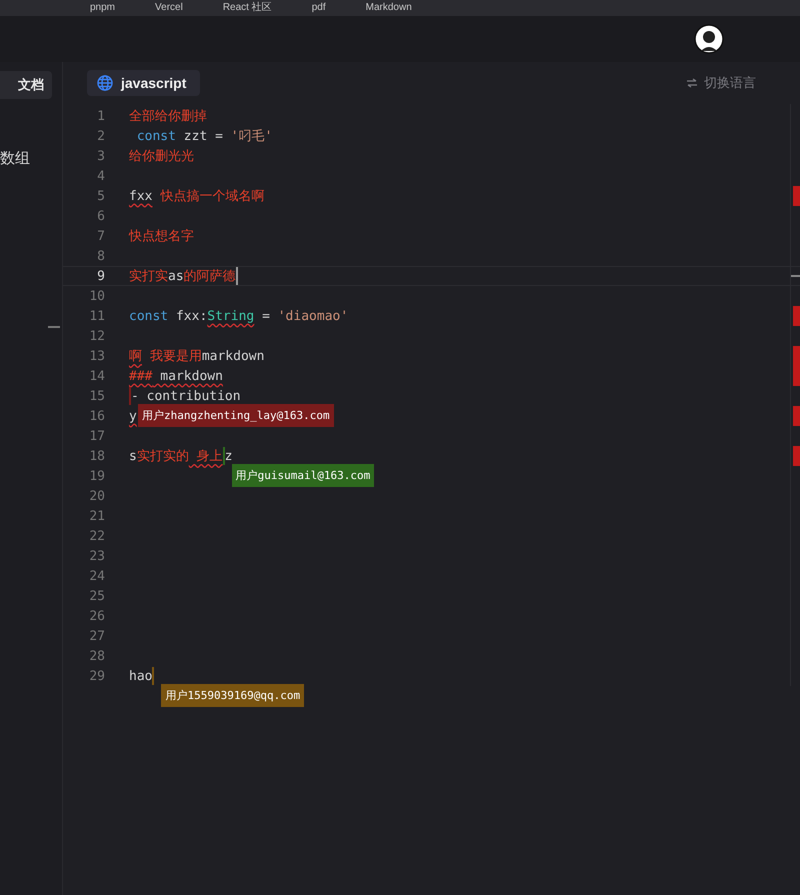 This screenshot has width=800, height=895. Describe the element at coordinates (140, 196) in the screenshot. I see `code-text: fxx` at that location.